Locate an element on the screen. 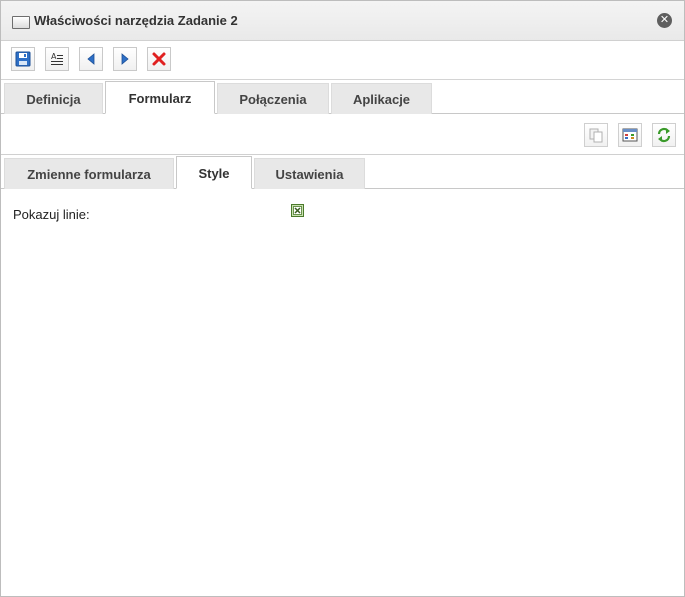 This screenshot has height=597, width=685. toolbar: A is located at coordinates (342, 60).